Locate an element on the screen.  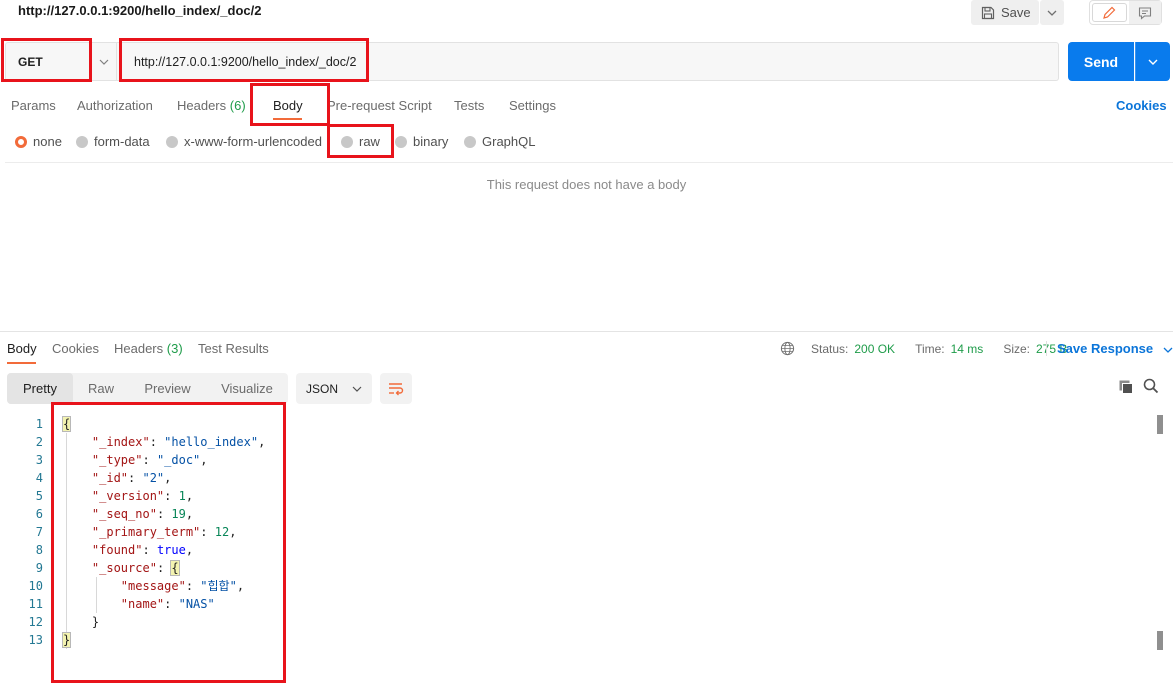
save-button: Save is located at coordinates (1005, 12).